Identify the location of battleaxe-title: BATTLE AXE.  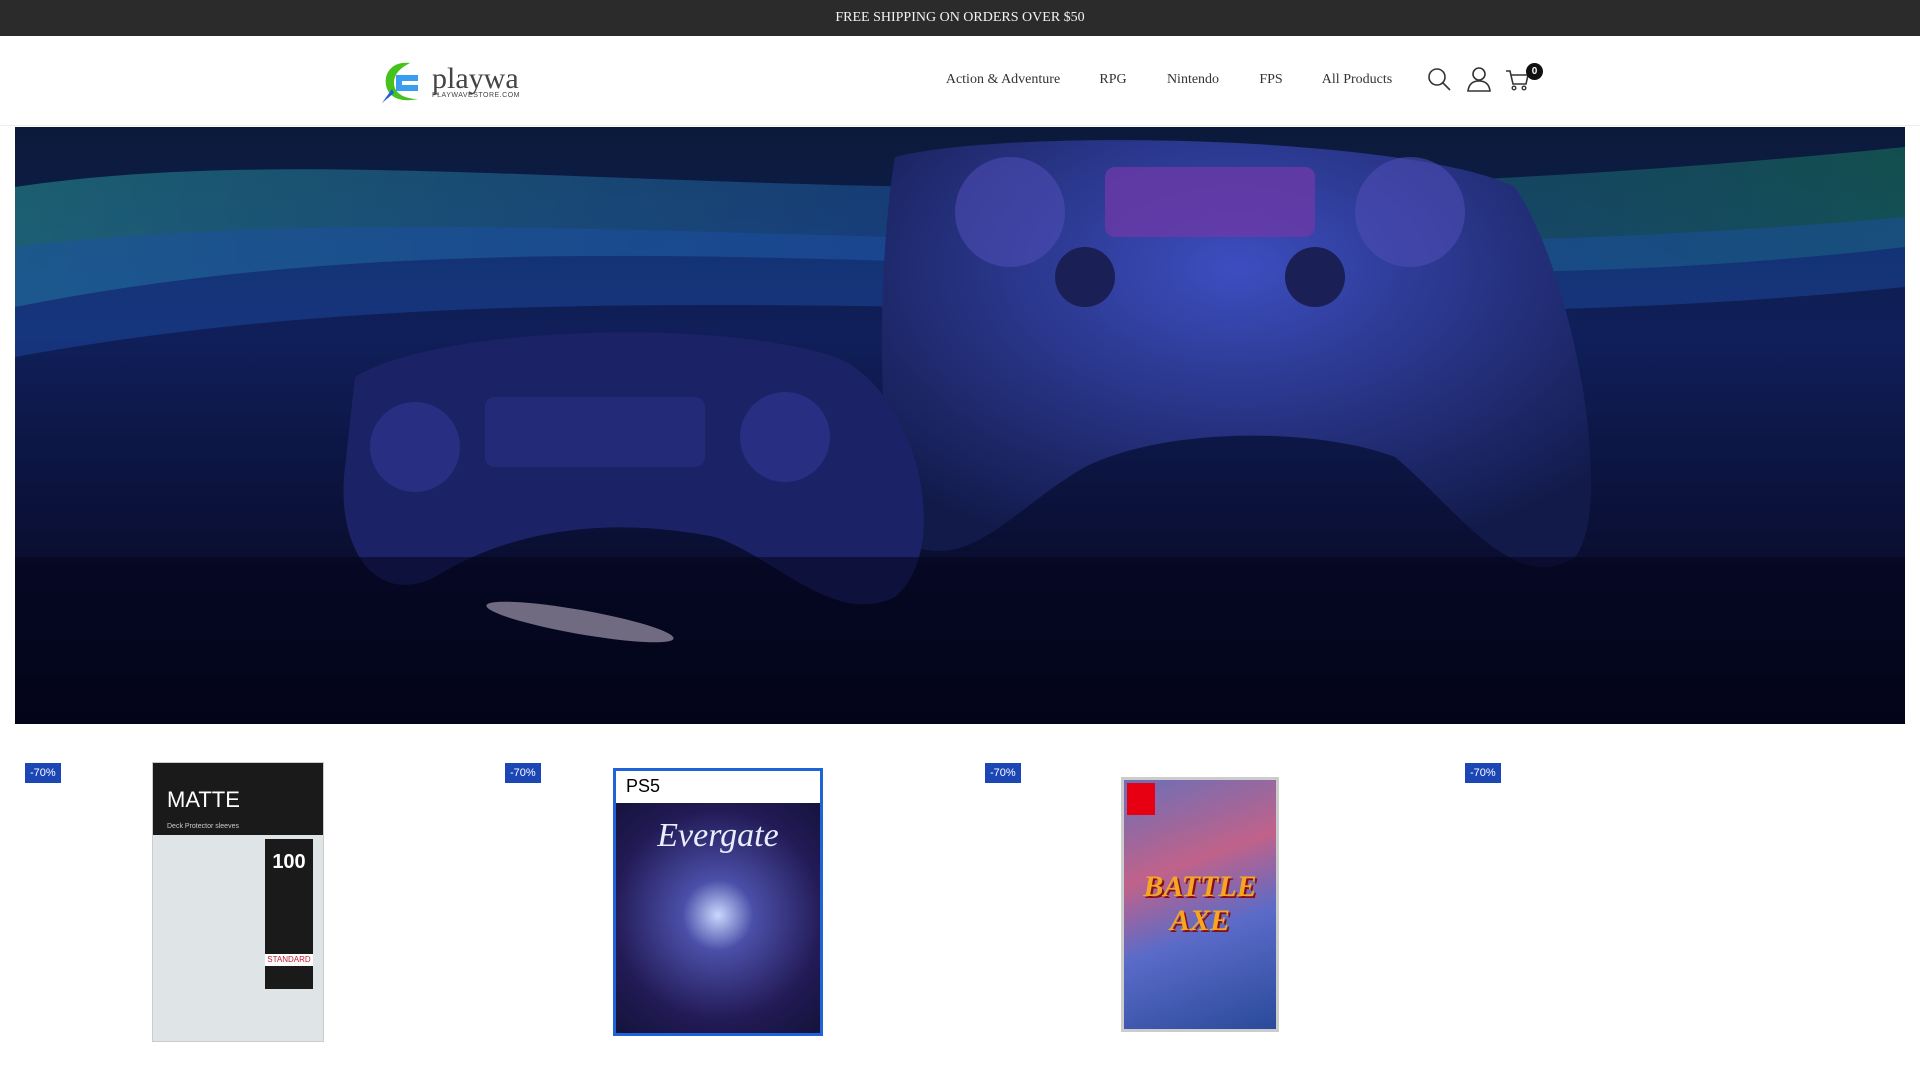
(1200, 903).